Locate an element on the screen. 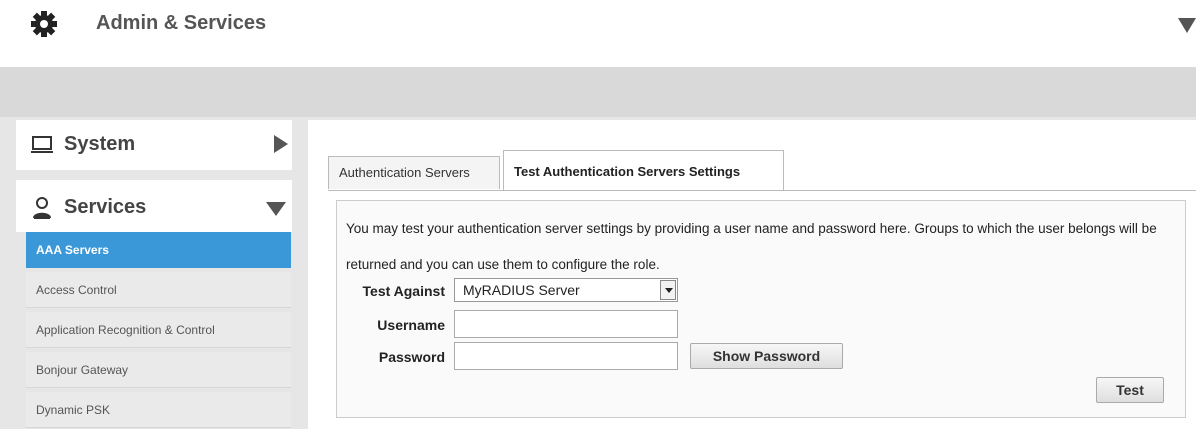  test-button: Test is located at coordinates (1130, 390).